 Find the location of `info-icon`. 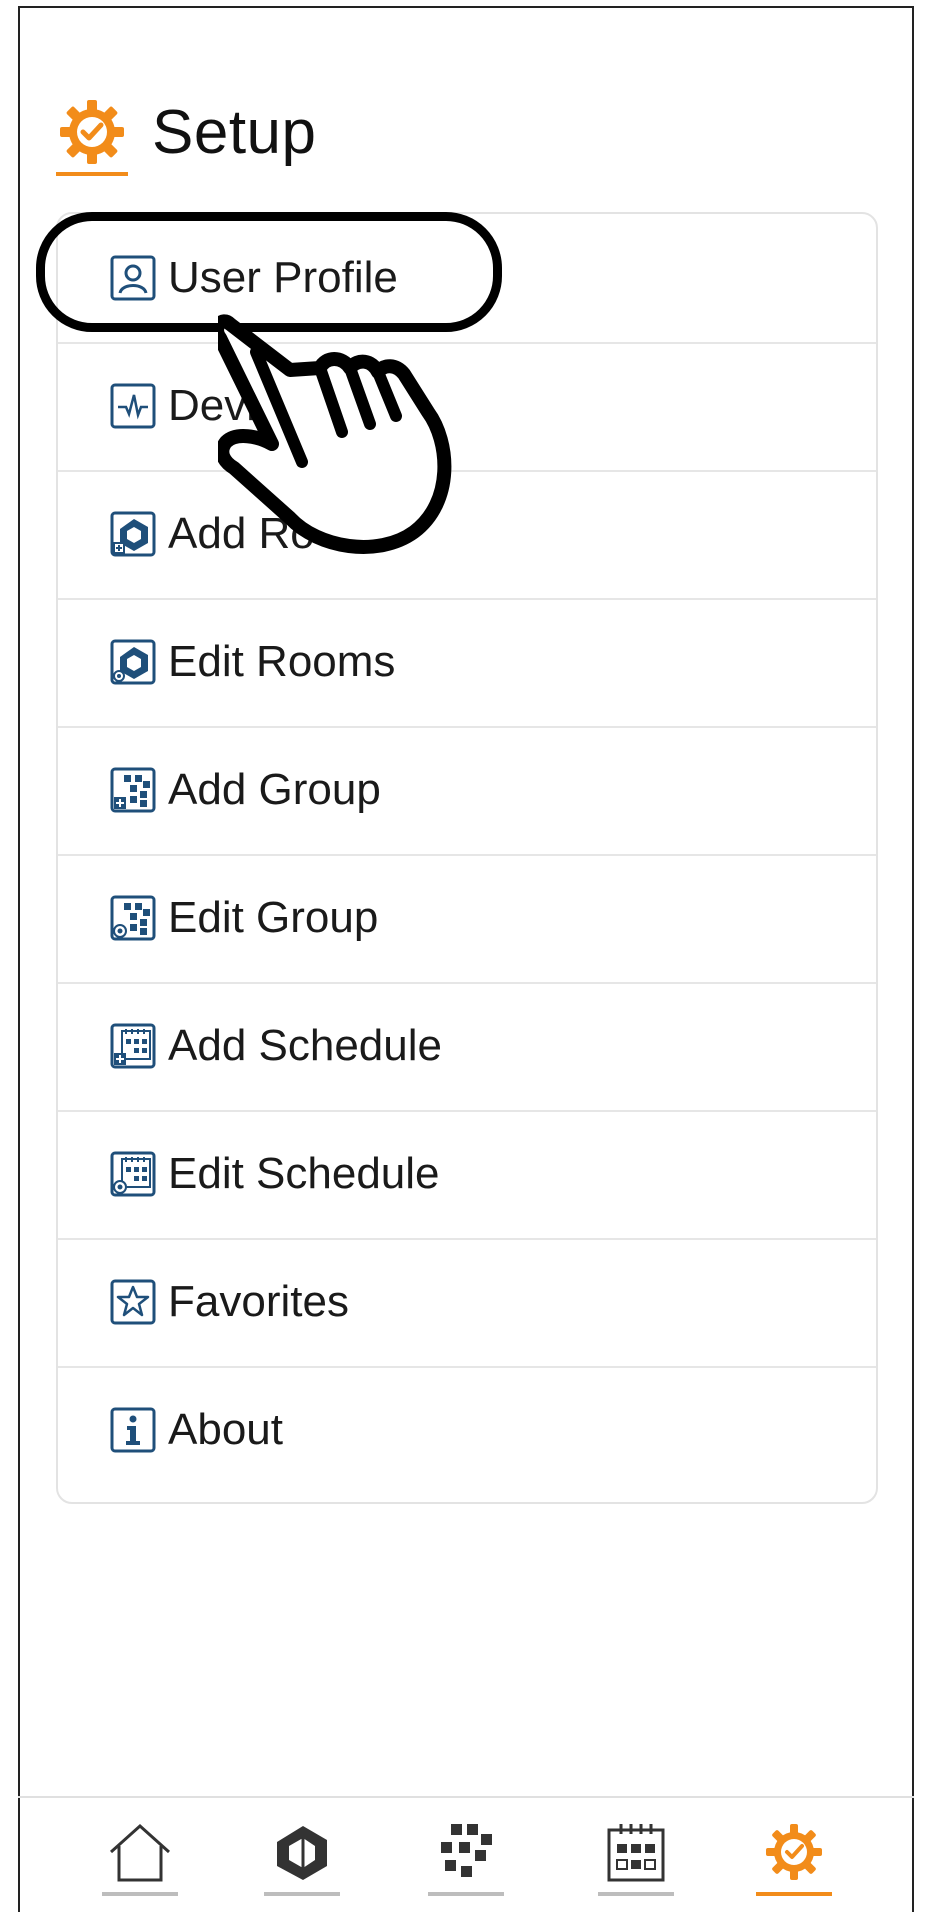

info-icon is located at coordinates (133, 1430).